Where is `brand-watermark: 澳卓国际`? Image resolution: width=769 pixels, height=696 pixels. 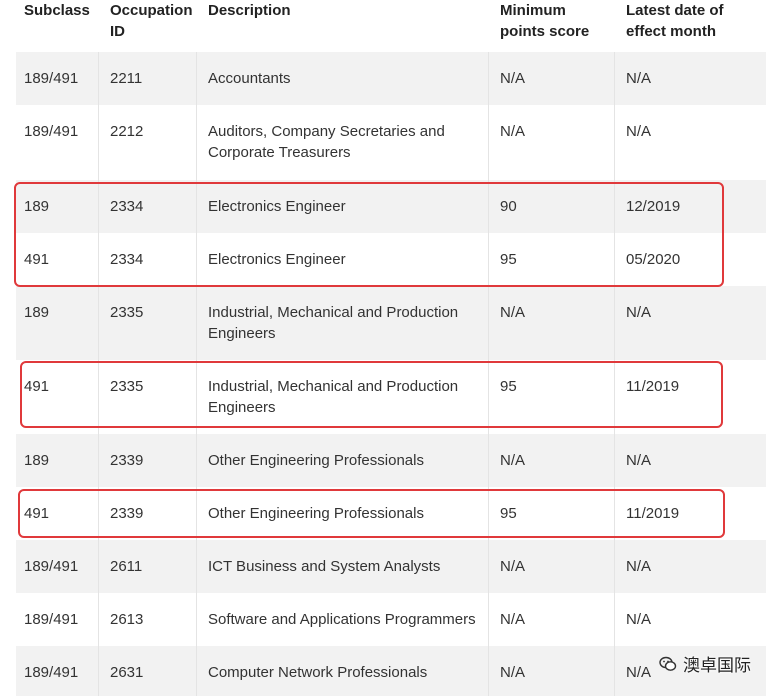
brand-watermark: 澳卓国际 is located at coordinates (705, 663).